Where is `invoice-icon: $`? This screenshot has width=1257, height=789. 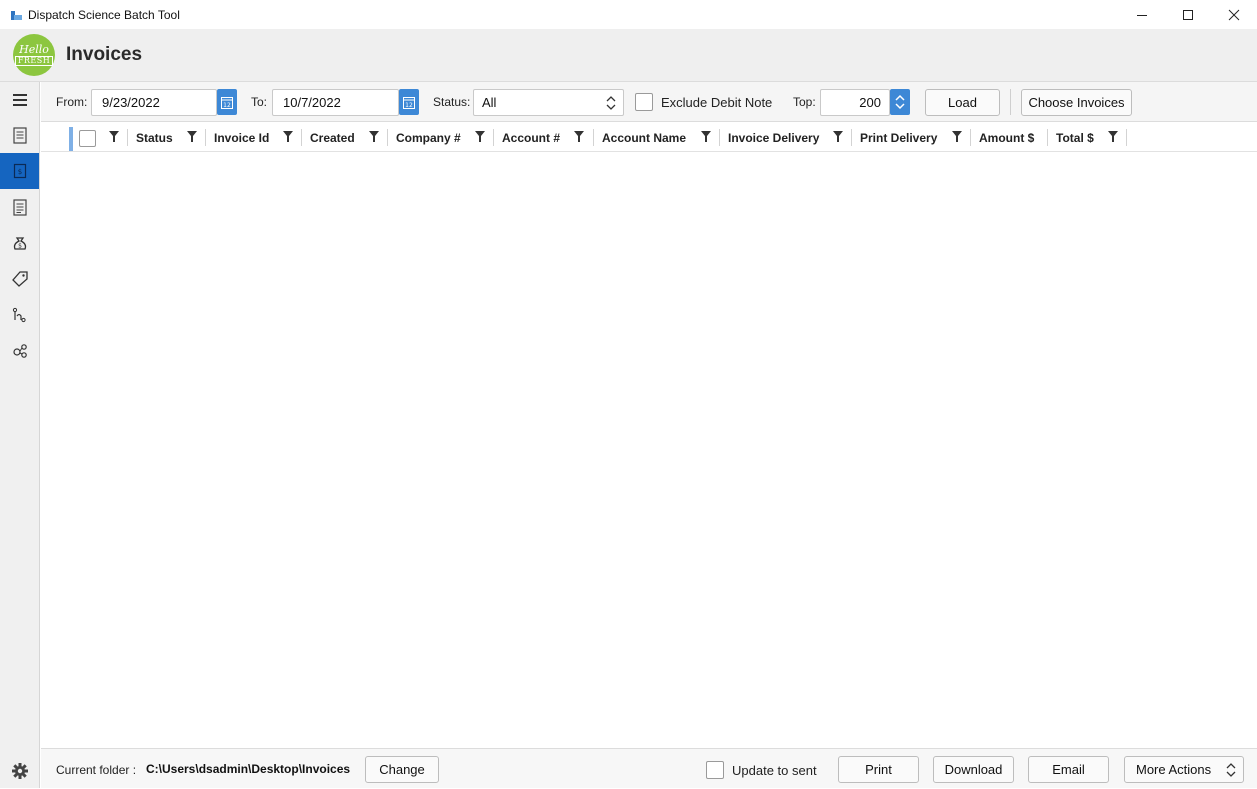 invoice-icon: $ is located at coordinates (19, 171).